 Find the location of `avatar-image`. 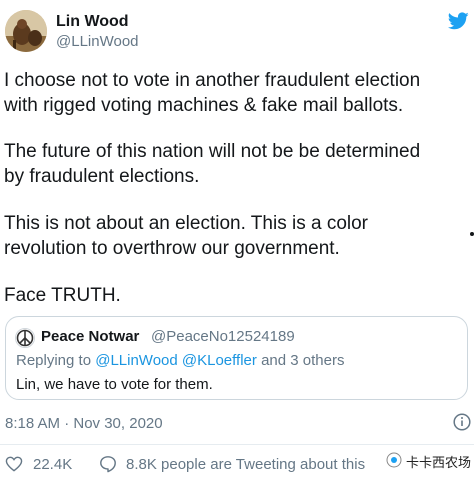

avatar-image is located at coordinates (26, 31).